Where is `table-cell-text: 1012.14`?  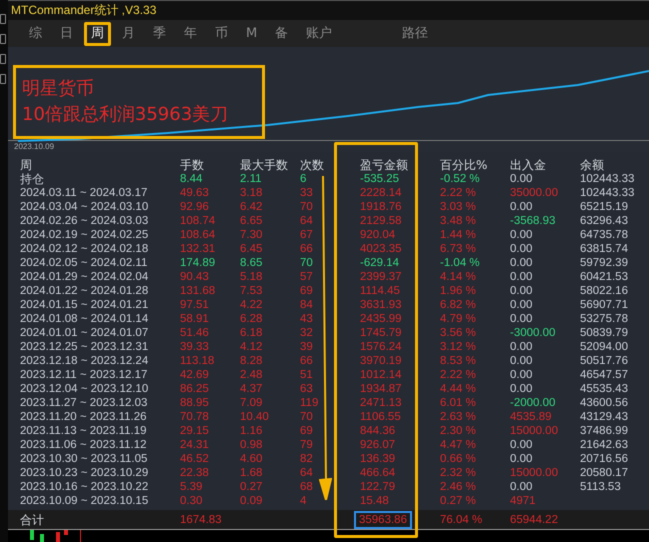 table-cell-text: 1012.14 is located at coordinates (381, 375).